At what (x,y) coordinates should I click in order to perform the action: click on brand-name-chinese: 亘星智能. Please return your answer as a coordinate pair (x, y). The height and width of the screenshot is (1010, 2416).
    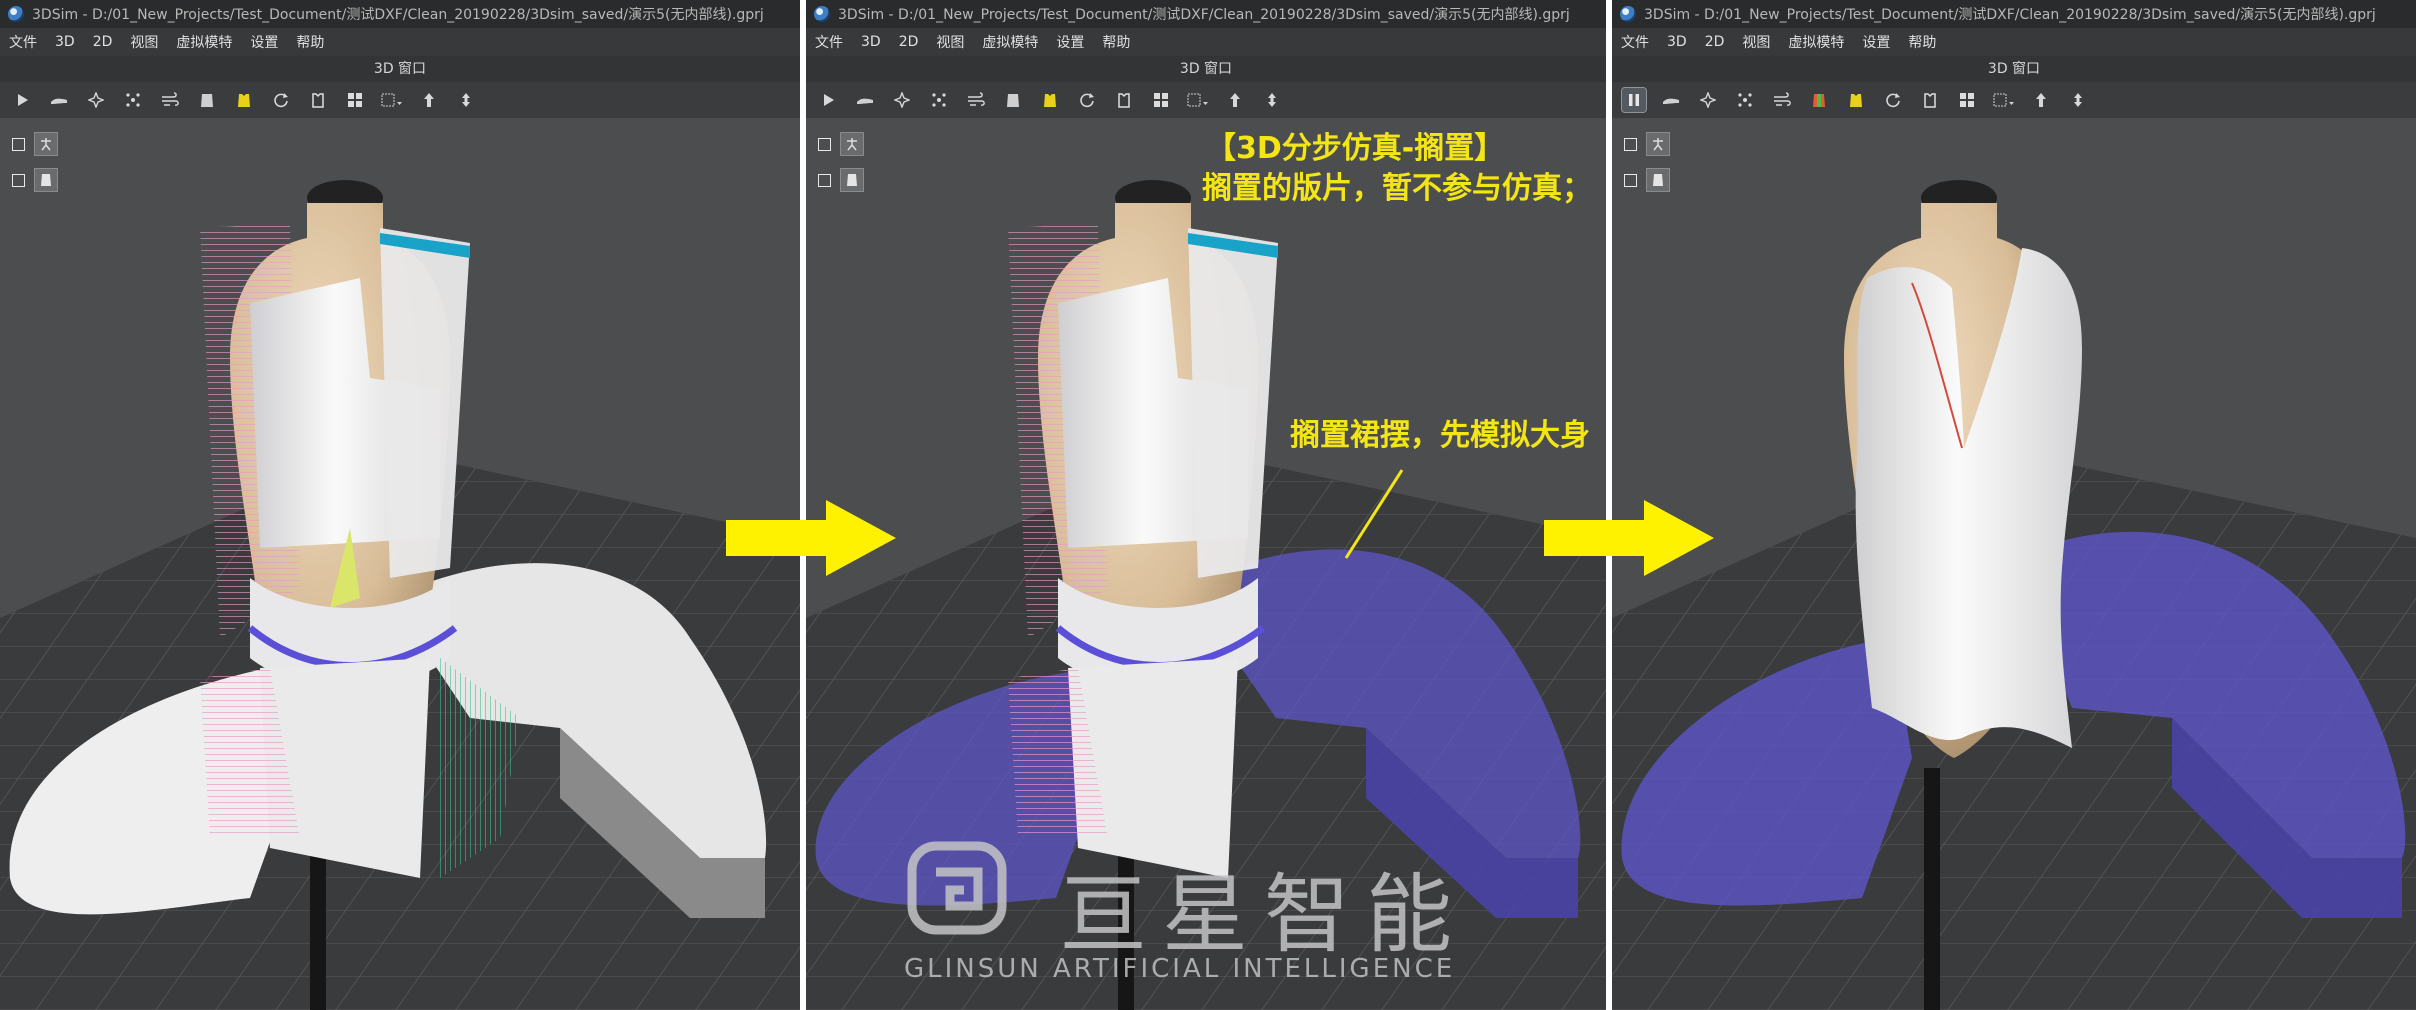
    Looking at the image, I should click on (1264, 915).